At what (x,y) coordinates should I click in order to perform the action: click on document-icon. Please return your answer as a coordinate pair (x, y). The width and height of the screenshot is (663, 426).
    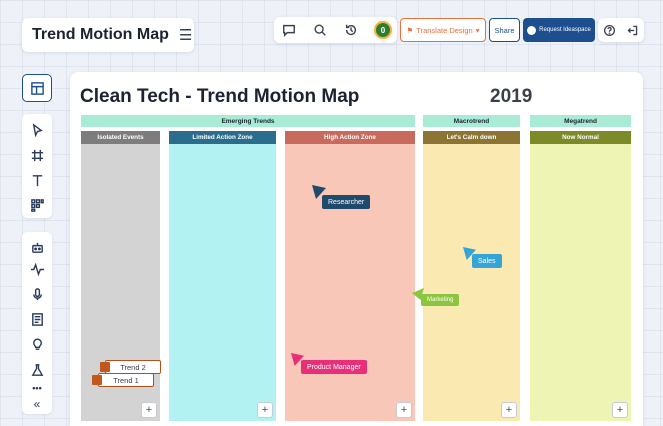
    Looking at the image, I should click on (37, 319).